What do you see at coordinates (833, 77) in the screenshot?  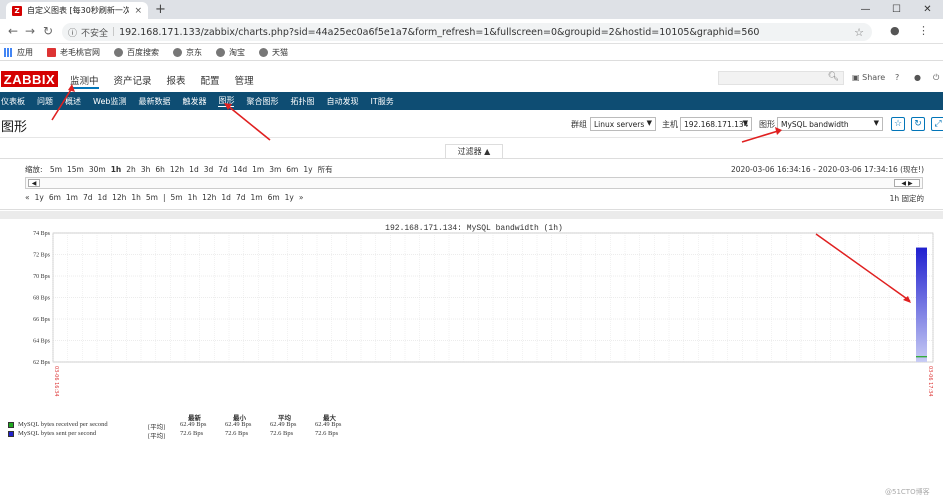 I see `search-icon: 🔍︎` at bounding box center [833, 77].